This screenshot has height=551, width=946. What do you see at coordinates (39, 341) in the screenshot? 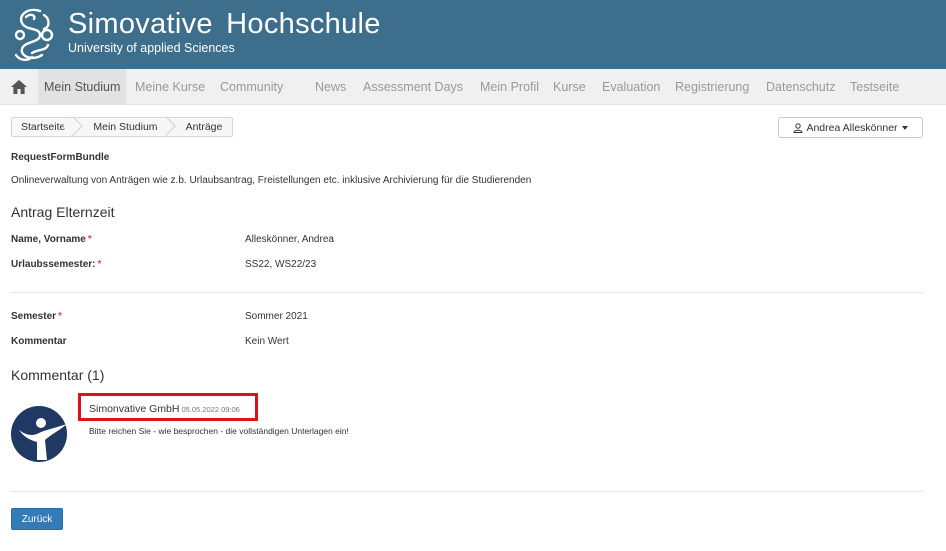
I see `field-label-kommentar: Kommentar` at bounding box center [39, 341].